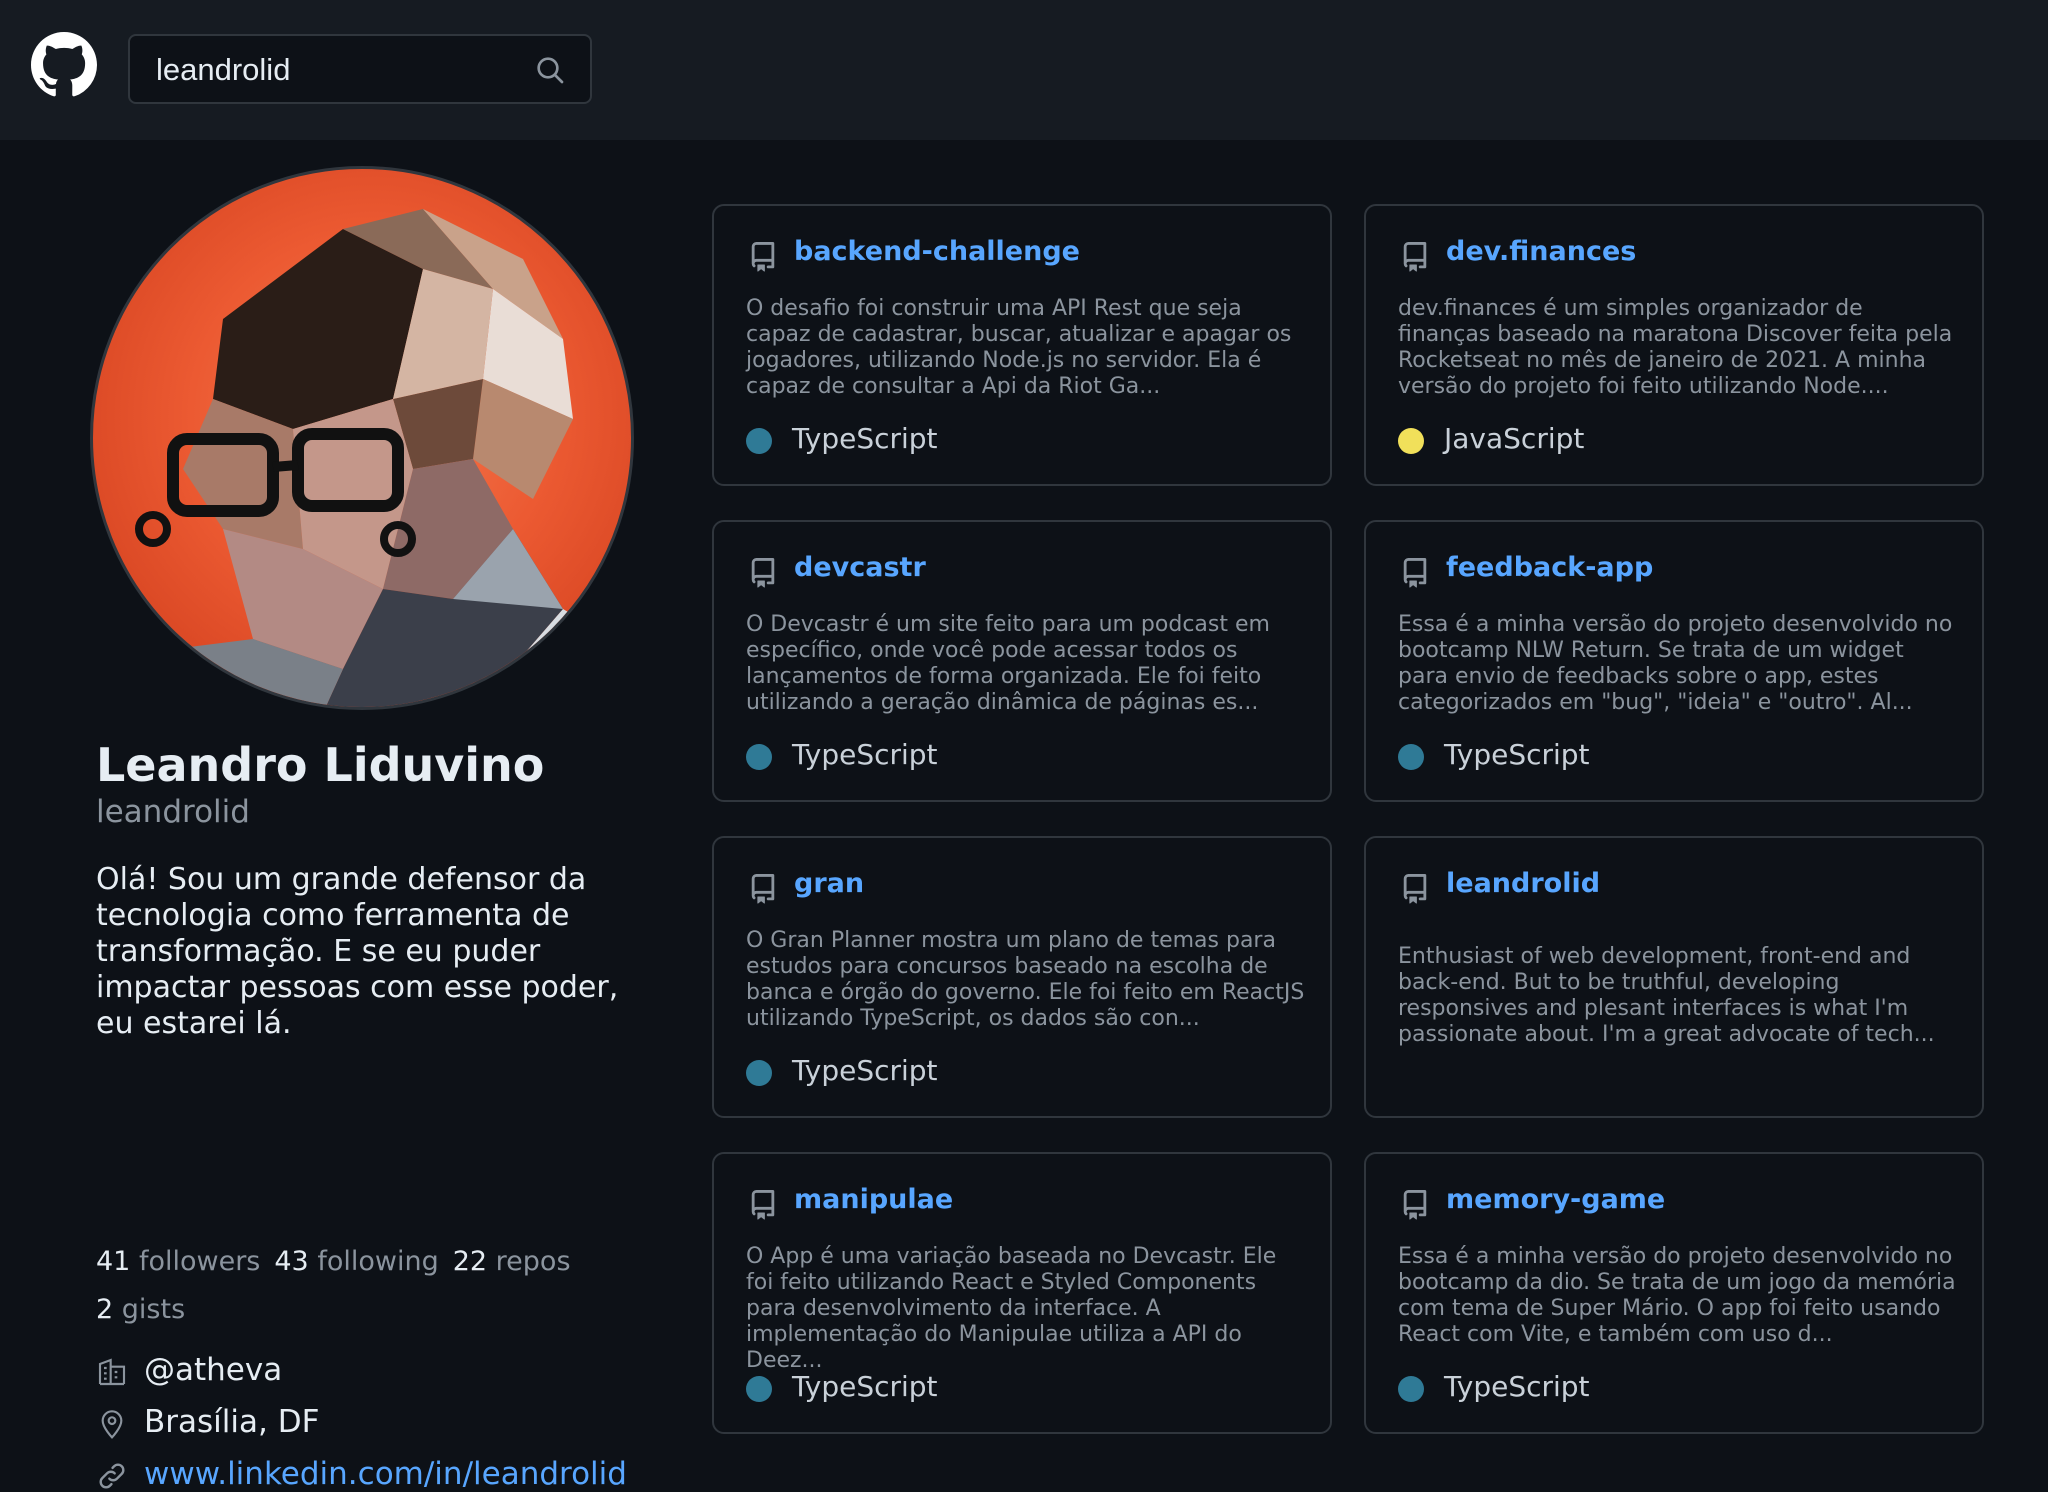  Describe the element at coordinates (374, 458) in the screenshot. I see `avatar-portrait-image` at that location.